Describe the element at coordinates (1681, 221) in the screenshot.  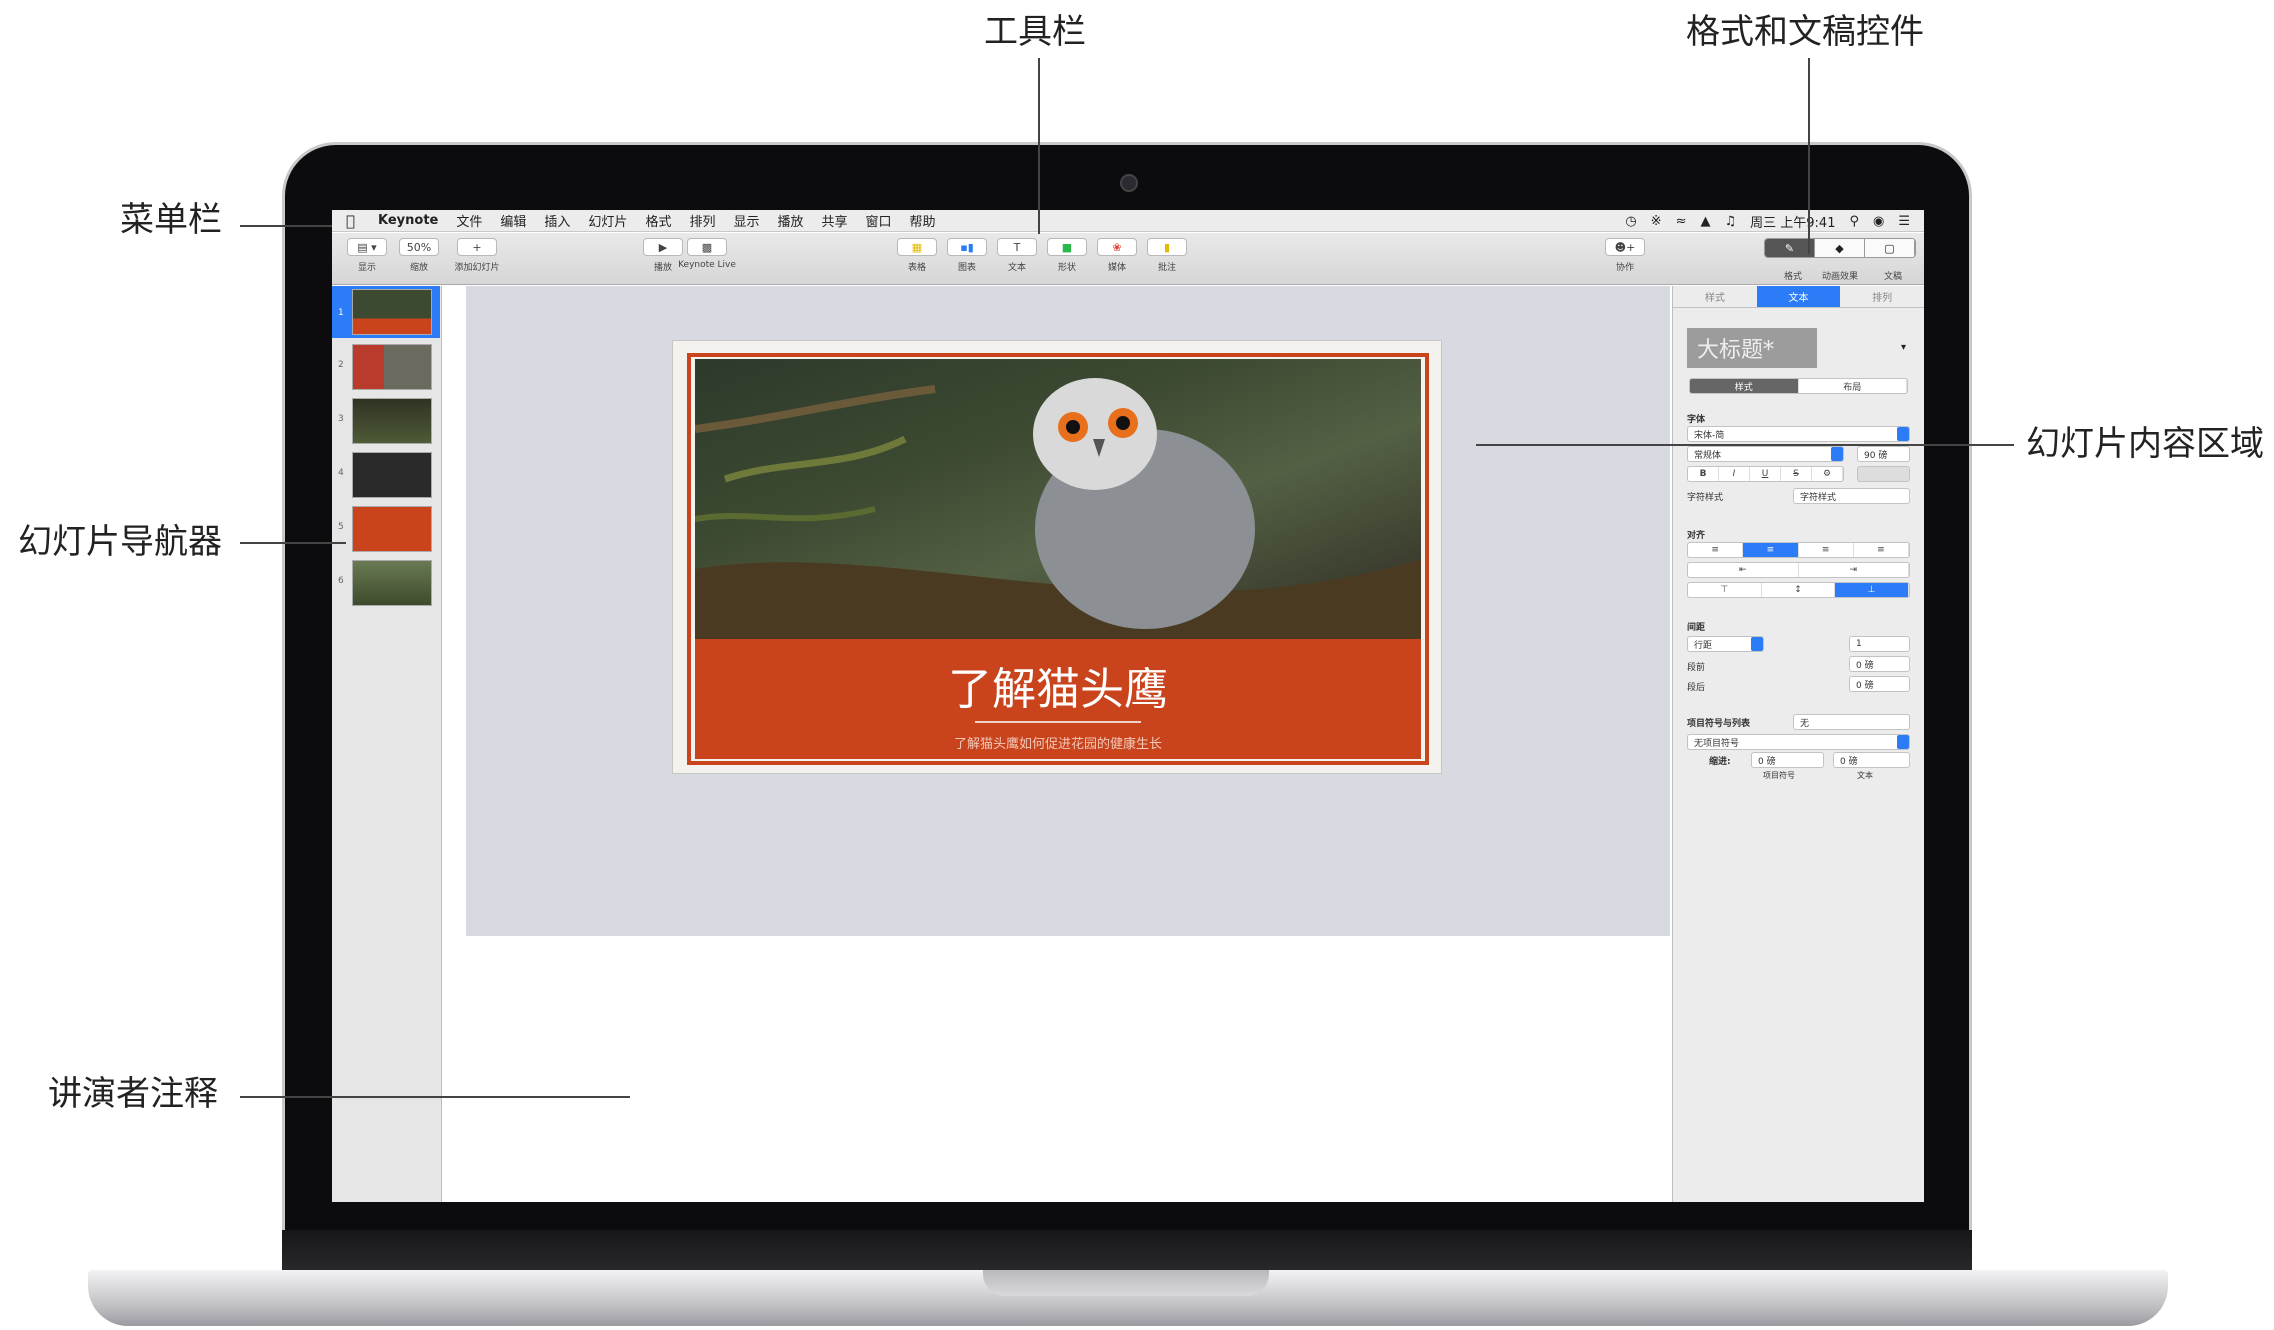
I see `wifi-icon: ≈` at that location.